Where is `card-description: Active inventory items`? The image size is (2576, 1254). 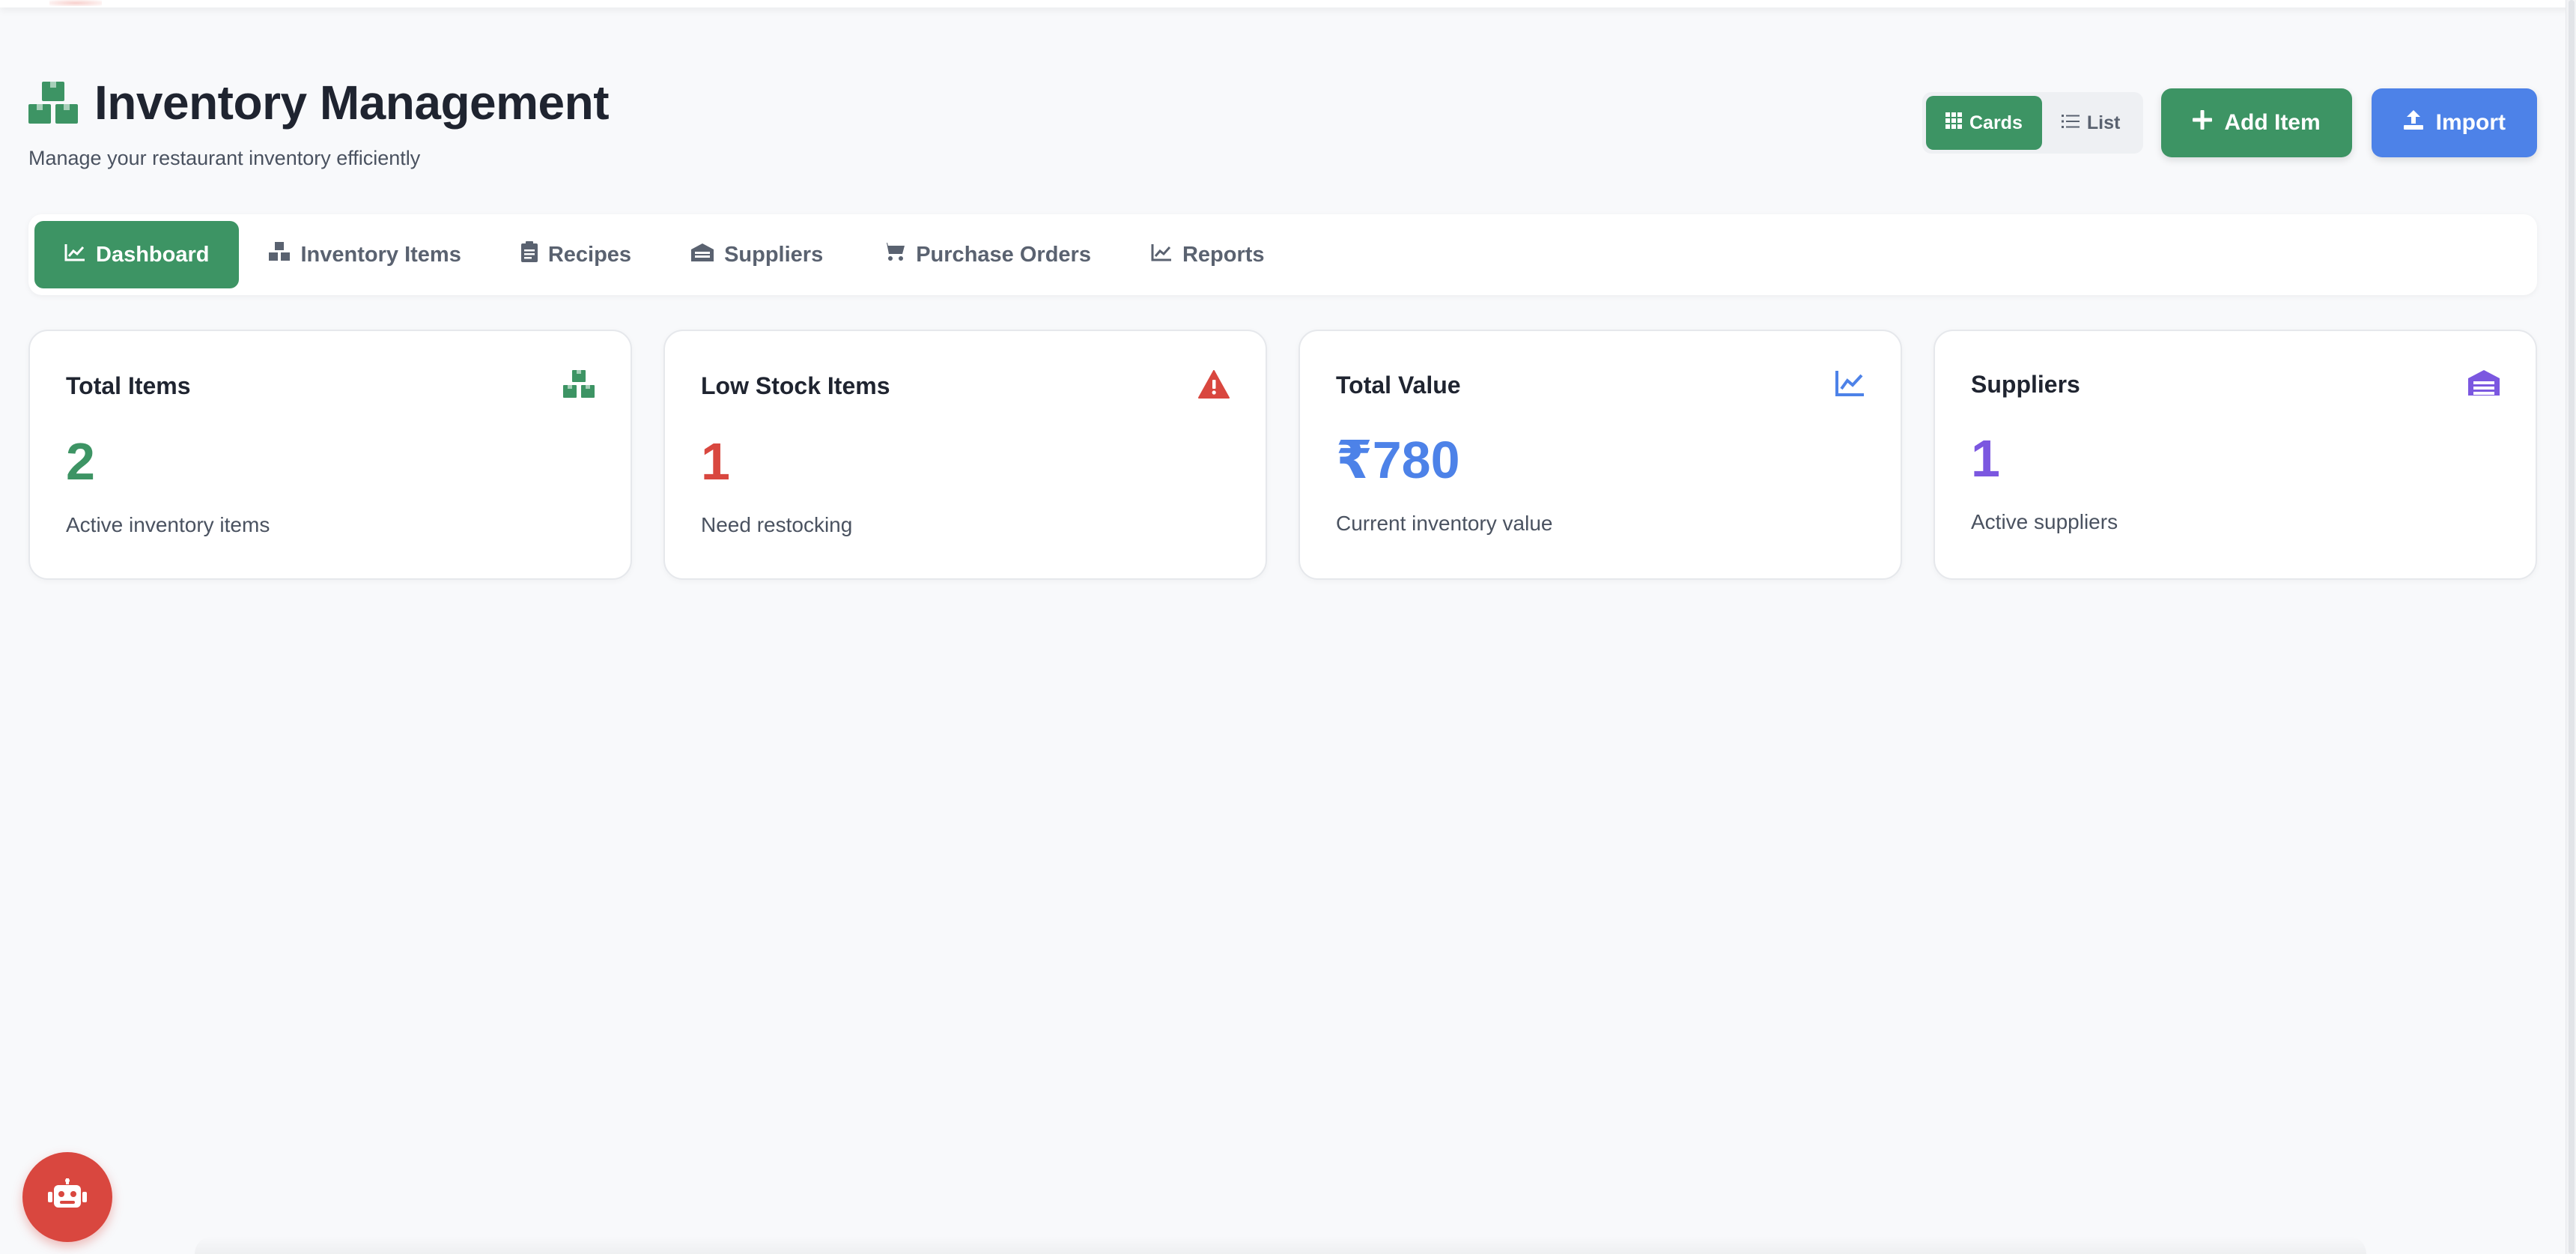 card-description: Active inventory items is located at coordinates (168, 524).